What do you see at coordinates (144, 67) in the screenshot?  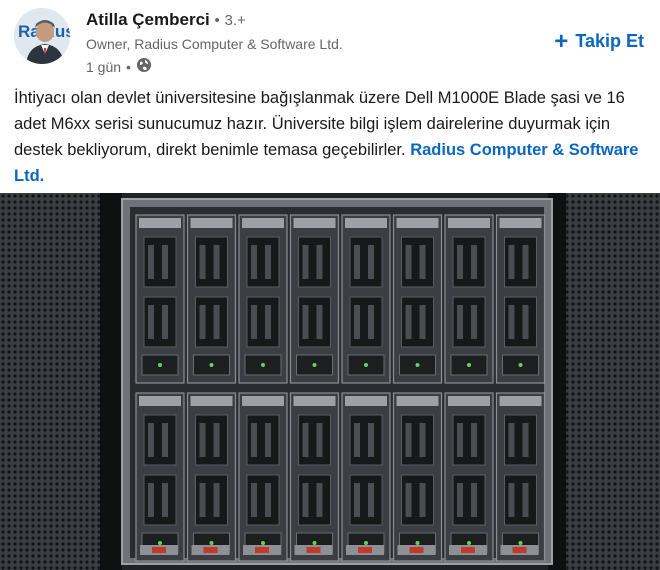 I see `globe-icon` at bounding box center [144, 67].